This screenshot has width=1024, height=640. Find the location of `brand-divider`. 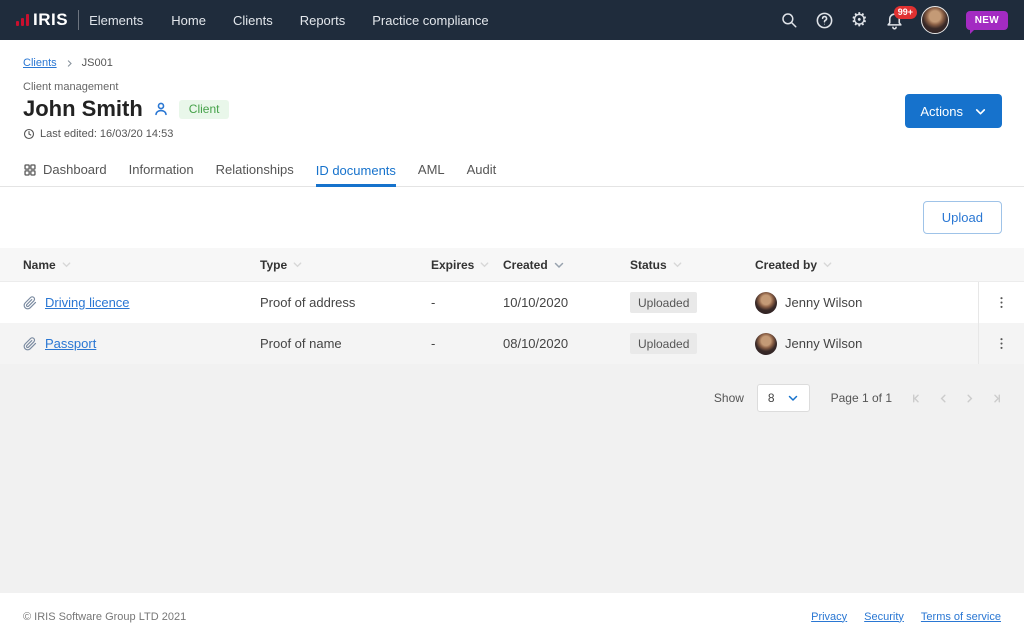

brand-divider is located at coordinates (79, 20).